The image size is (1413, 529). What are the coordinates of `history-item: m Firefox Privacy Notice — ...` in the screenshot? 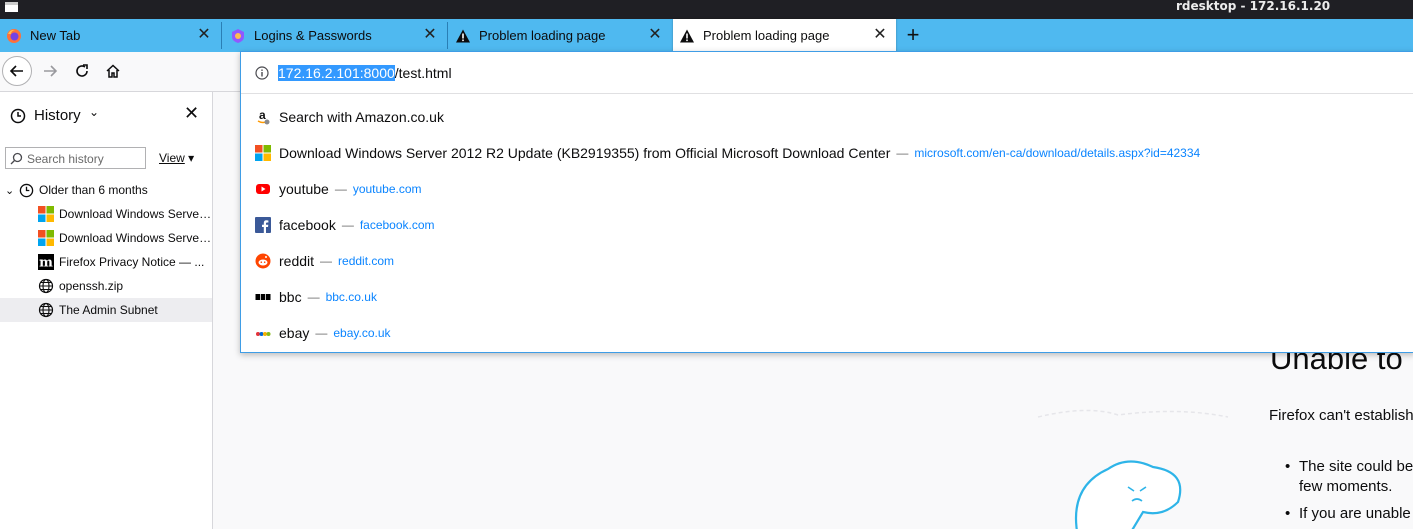 It's located at (106, 262).